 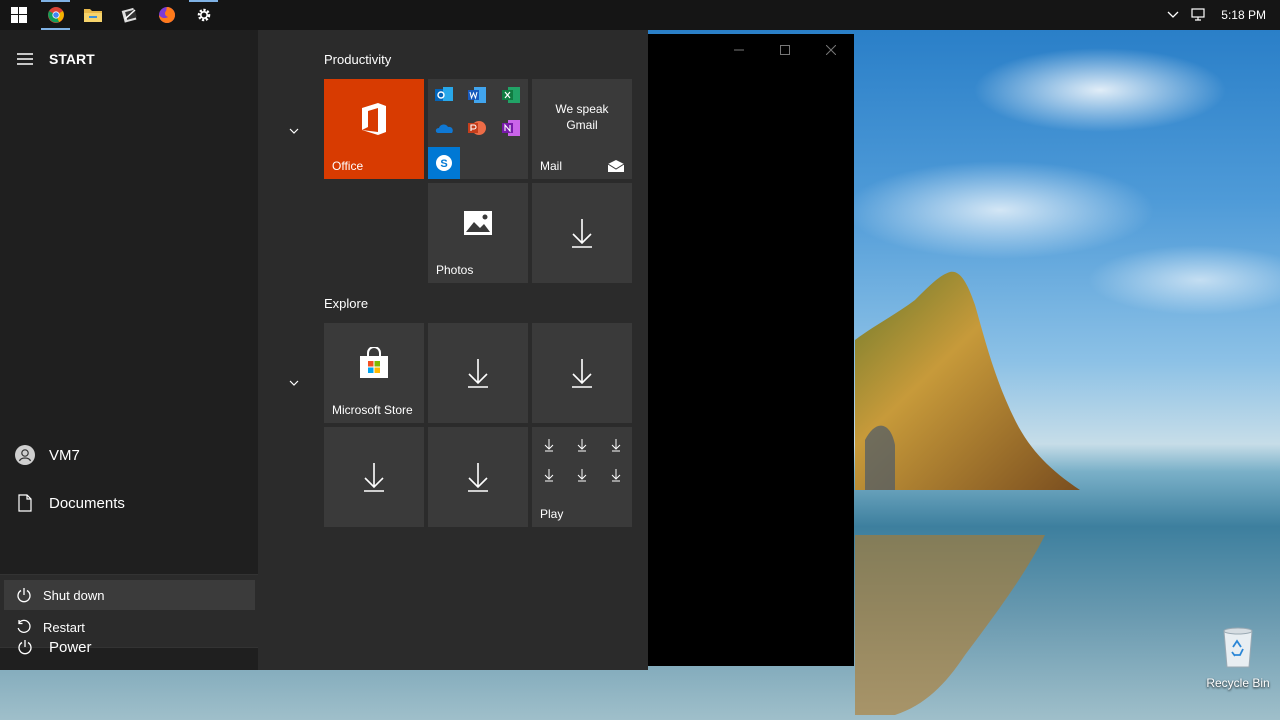 I want to click on documents-button: Documents, so click(x=129, y=503).